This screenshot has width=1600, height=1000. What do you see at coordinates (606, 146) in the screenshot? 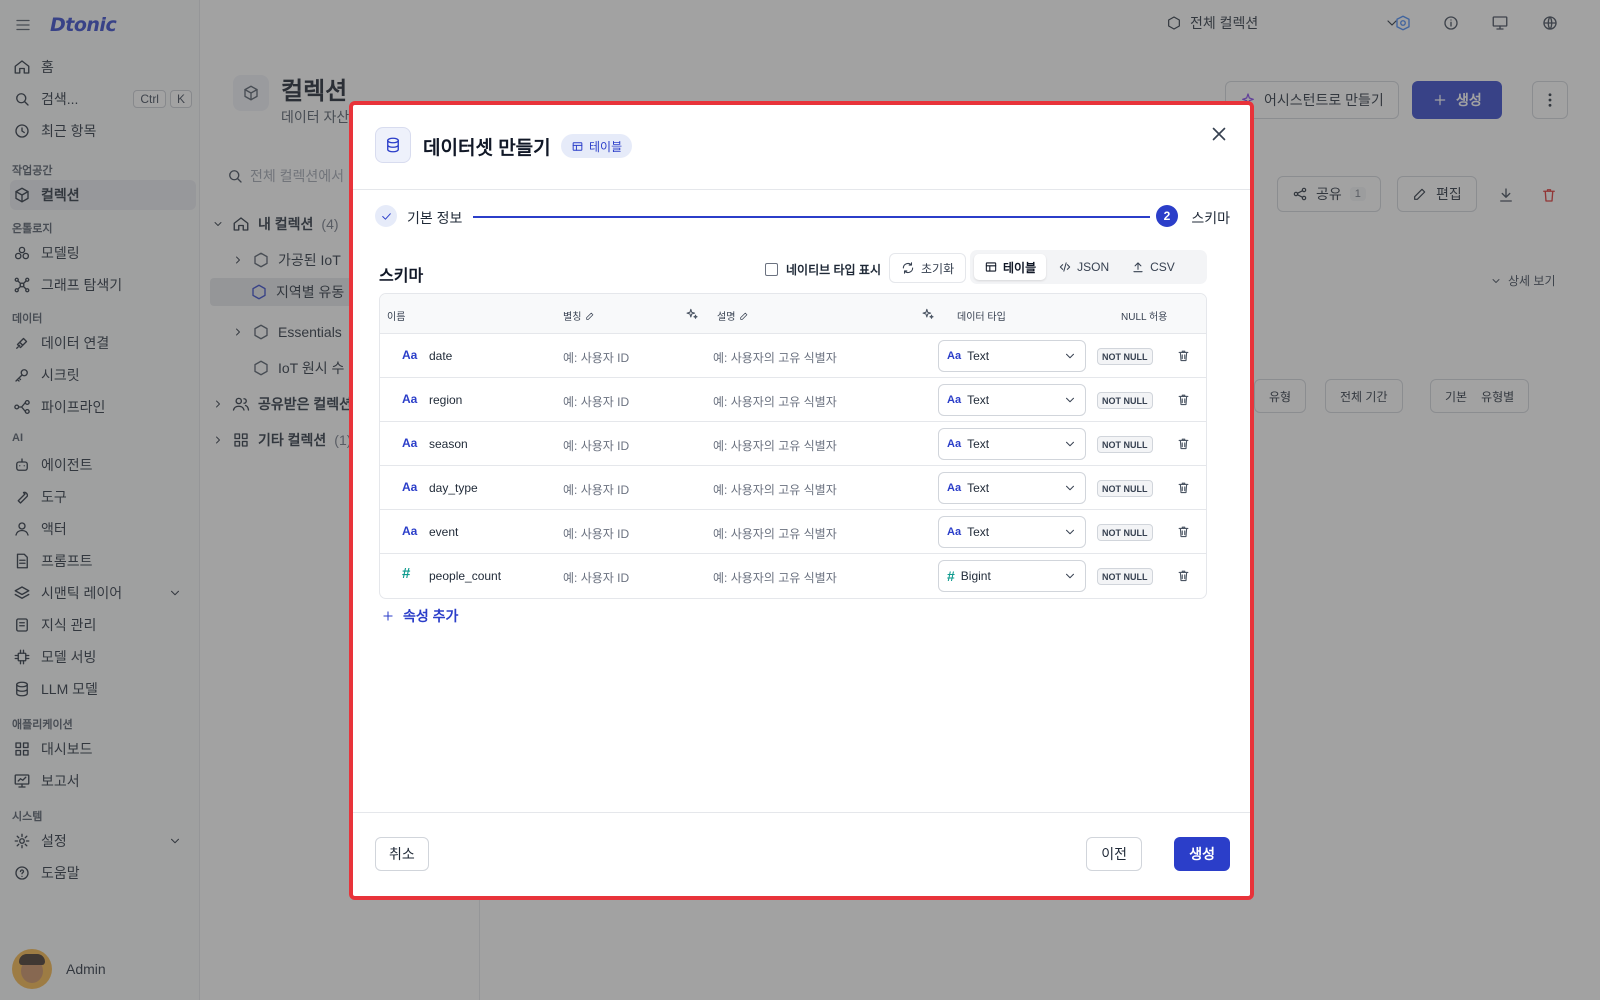
I see `badge-label: 테이블` at bounding box center [606, 146].